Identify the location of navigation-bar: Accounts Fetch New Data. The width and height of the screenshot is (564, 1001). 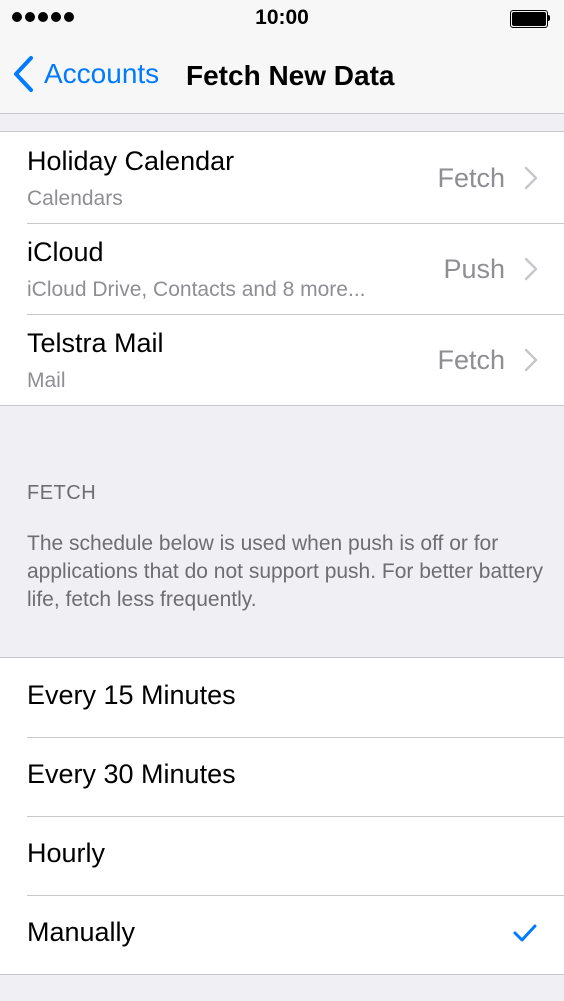
(282, 75).